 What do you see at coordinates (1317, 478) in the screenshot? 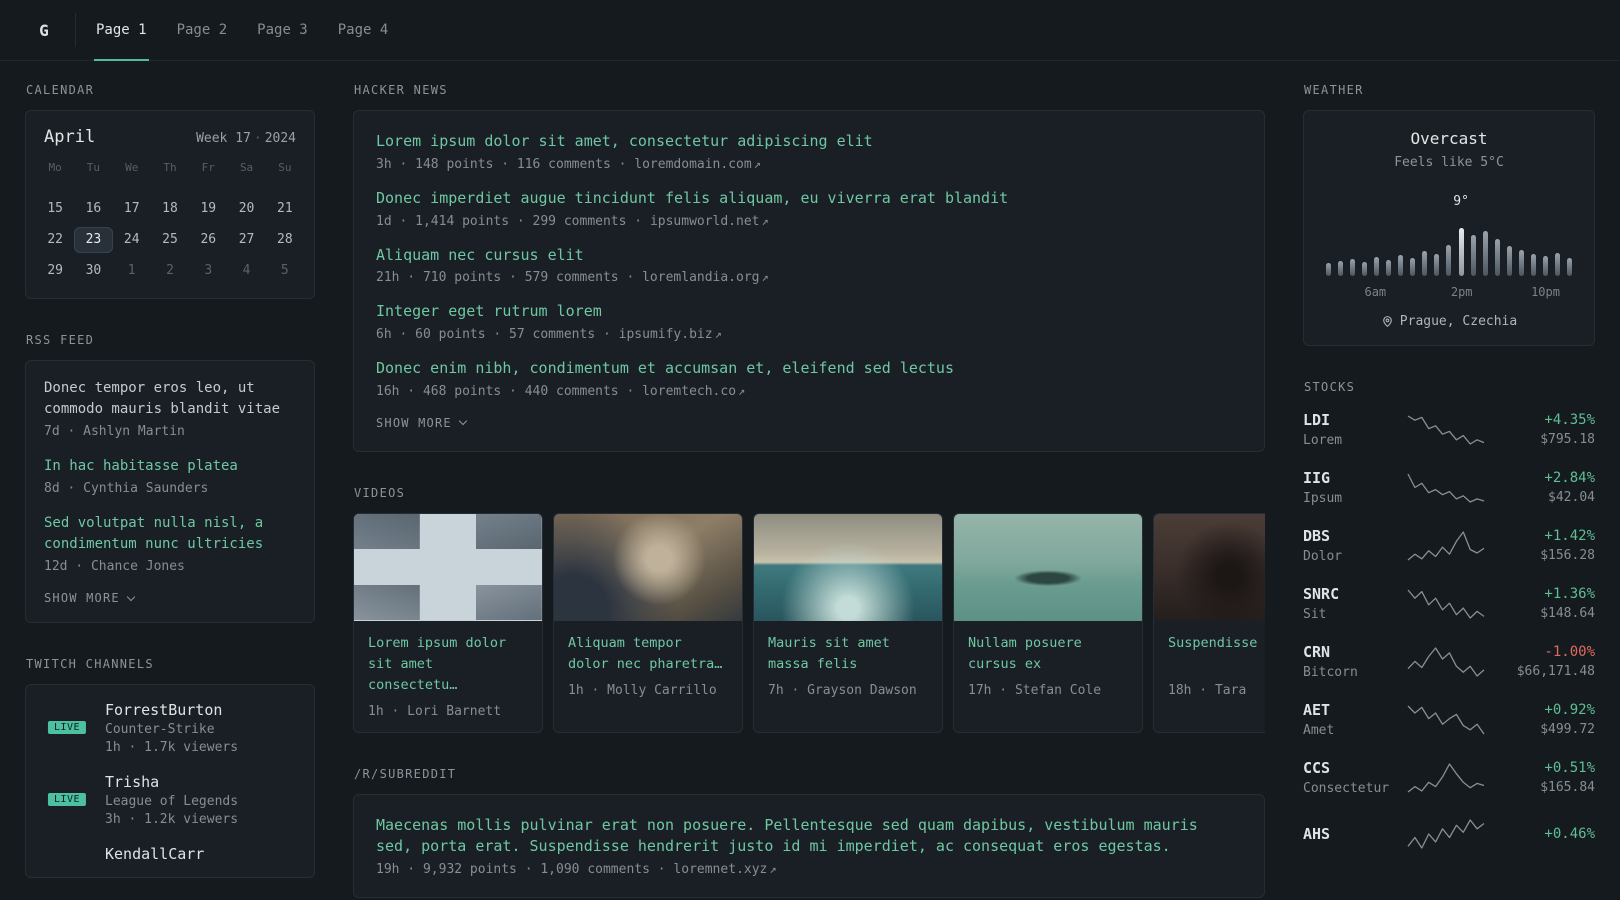
I see `stock-symbol: IIG` at bounding box center [1317, 478].